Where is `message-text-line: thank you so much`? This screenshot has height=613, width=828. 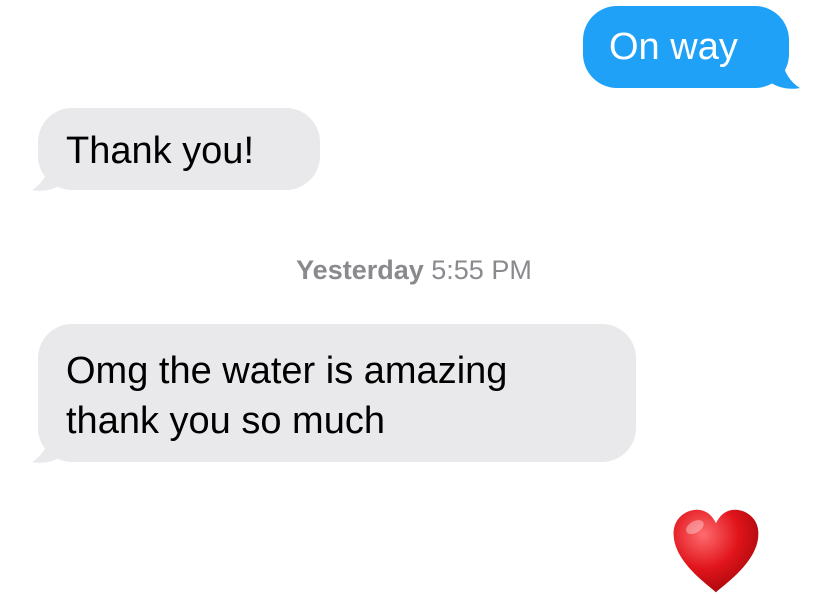 message-text-line: thank you so much is located at coordinates (225, 421).